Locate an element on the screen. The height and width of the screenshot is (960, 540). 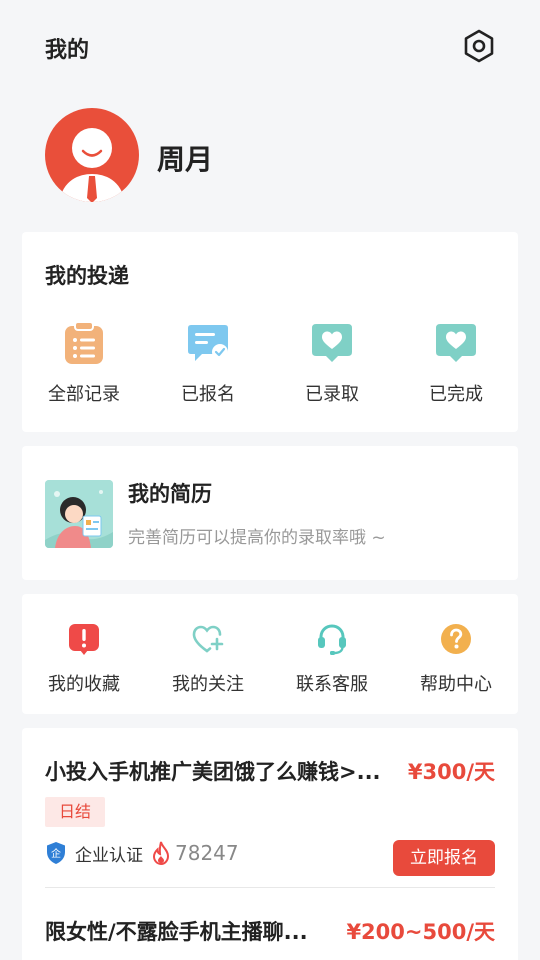
svg-text: 企 is located at coordinates (56, 853).